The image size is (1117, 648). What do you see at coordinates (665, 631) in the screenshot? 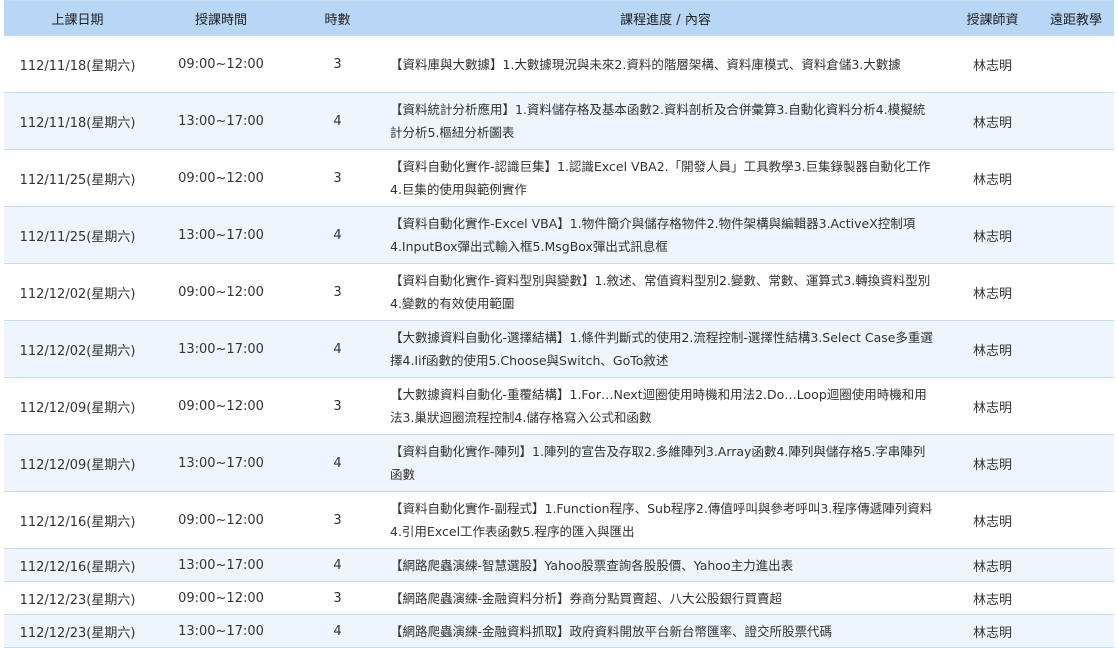
I see `cell-content: 【網路爬蟲演練-金融資料抓取】政府資料開放平台新台幣匯率、證交所股票代碼` at bounding box center [665, 631].